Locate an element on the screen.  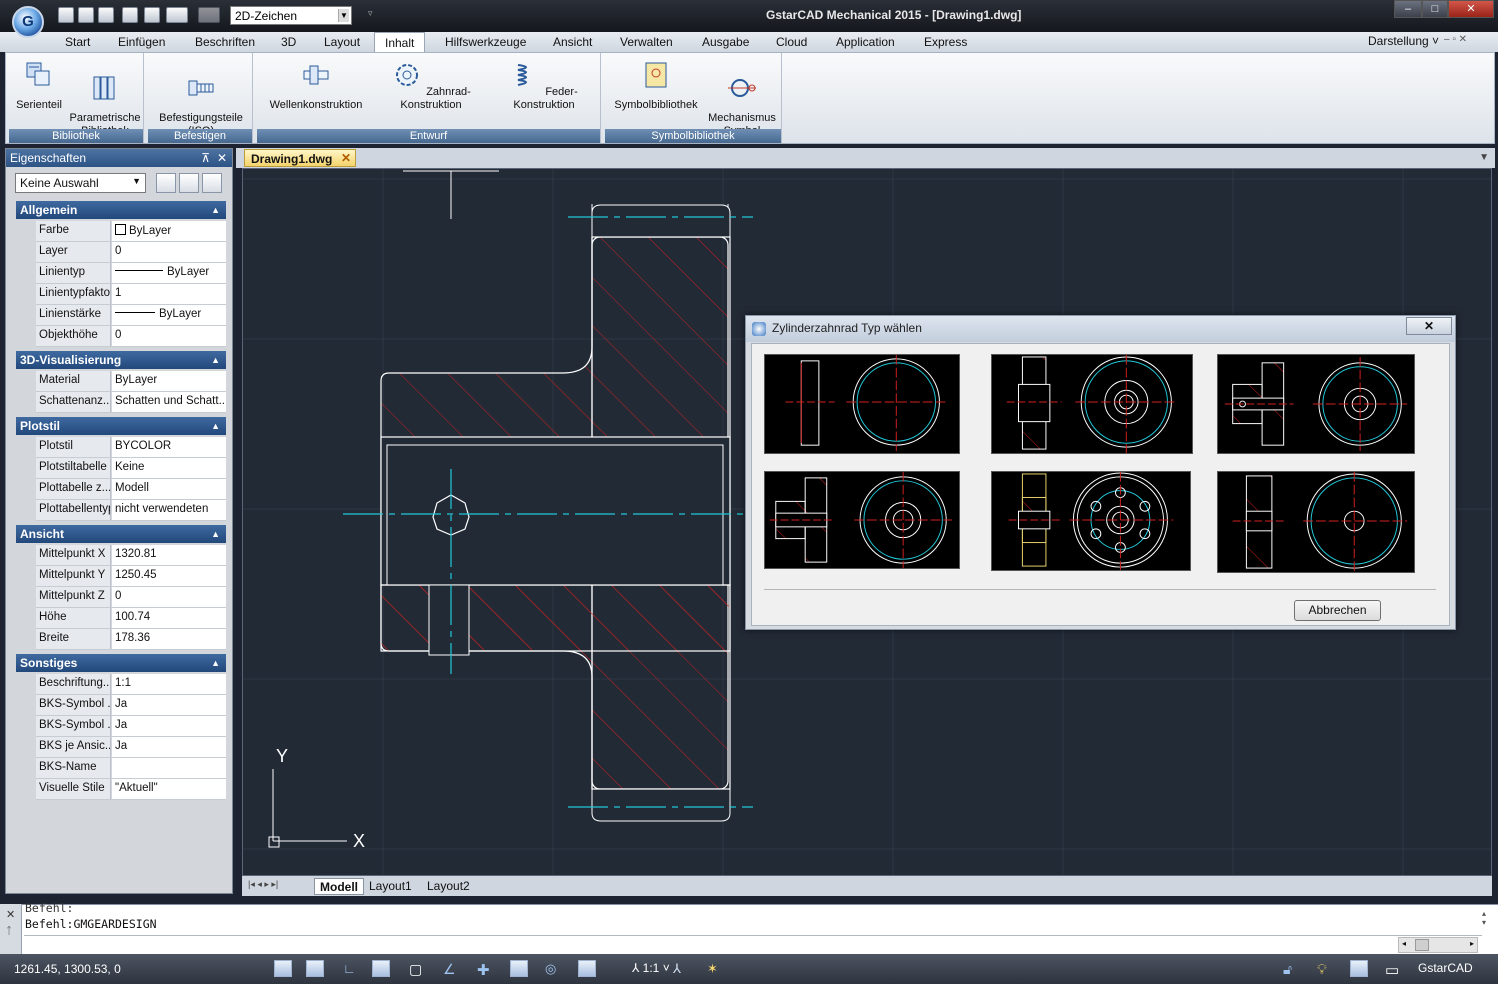
property-row: Material ByLayer is located at coordinates (131, 381).